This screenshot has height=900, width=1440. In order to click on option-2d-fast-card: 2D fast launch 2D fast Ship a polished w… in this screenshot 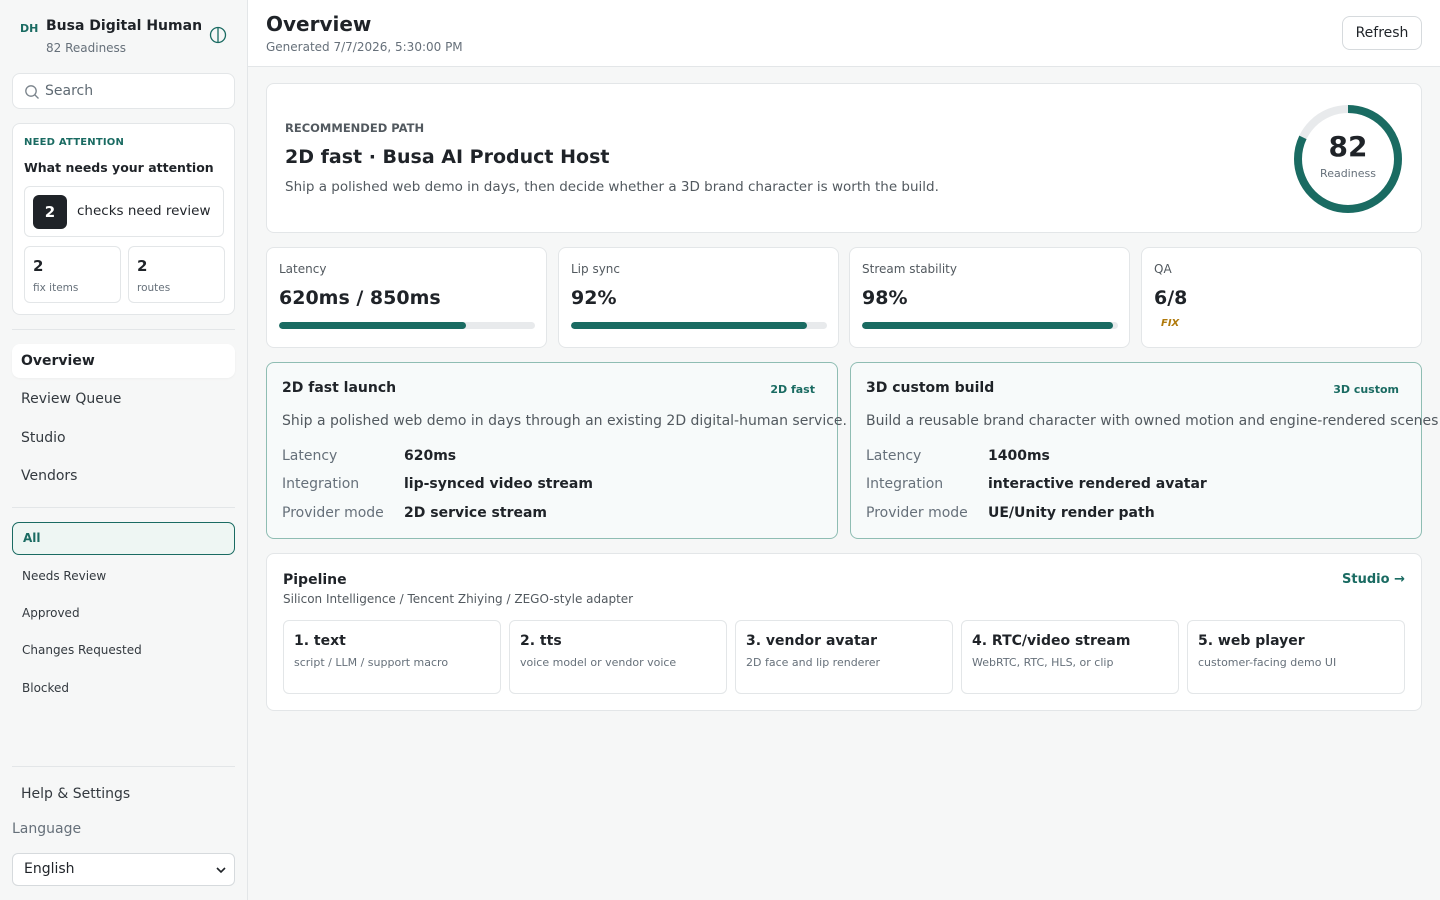, I will do `click(556, 450)`.